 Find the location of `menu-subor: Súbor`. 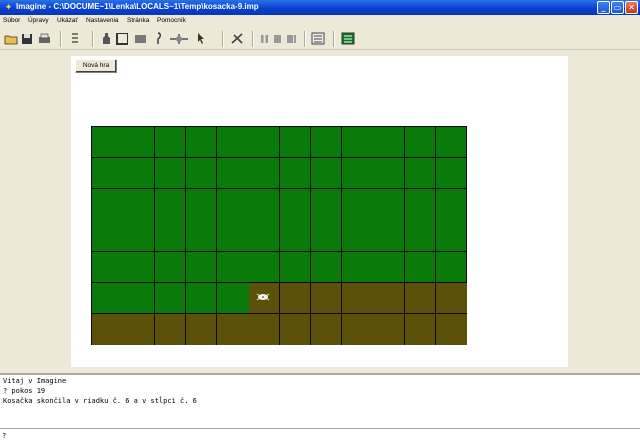

menu-subor: Súbor is located at coordinates (11, 20).